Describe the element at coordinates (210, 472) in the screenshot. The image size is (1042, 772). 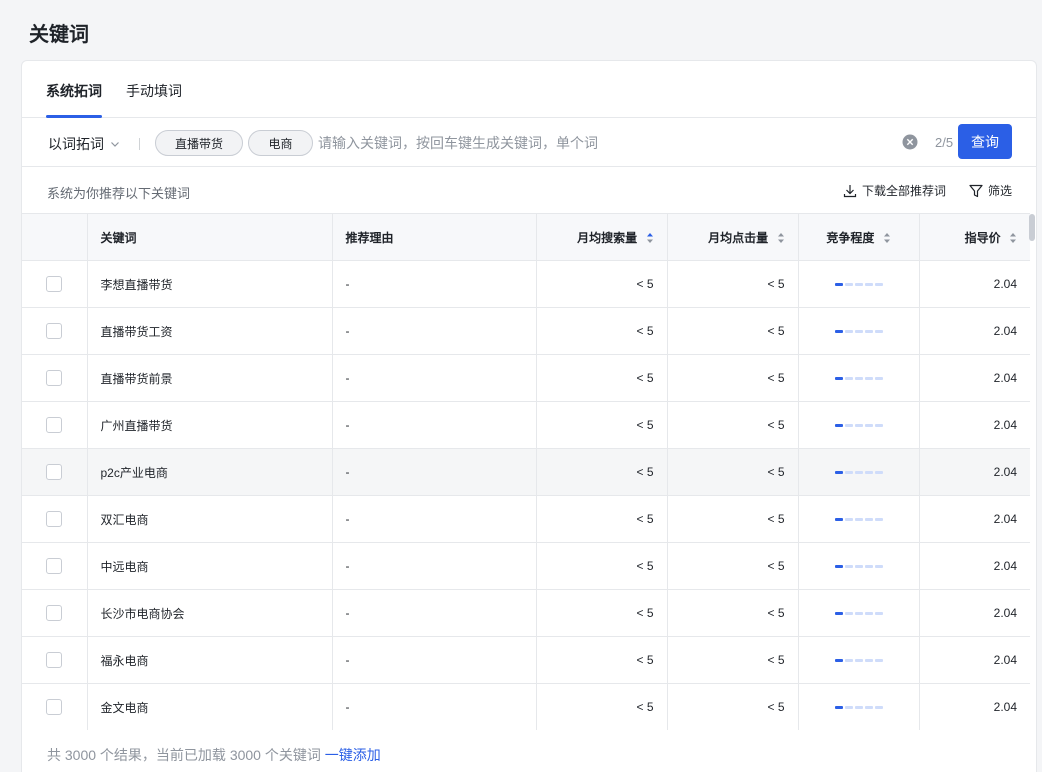
I see `keyword-cell: p2c产业电商` at that location.